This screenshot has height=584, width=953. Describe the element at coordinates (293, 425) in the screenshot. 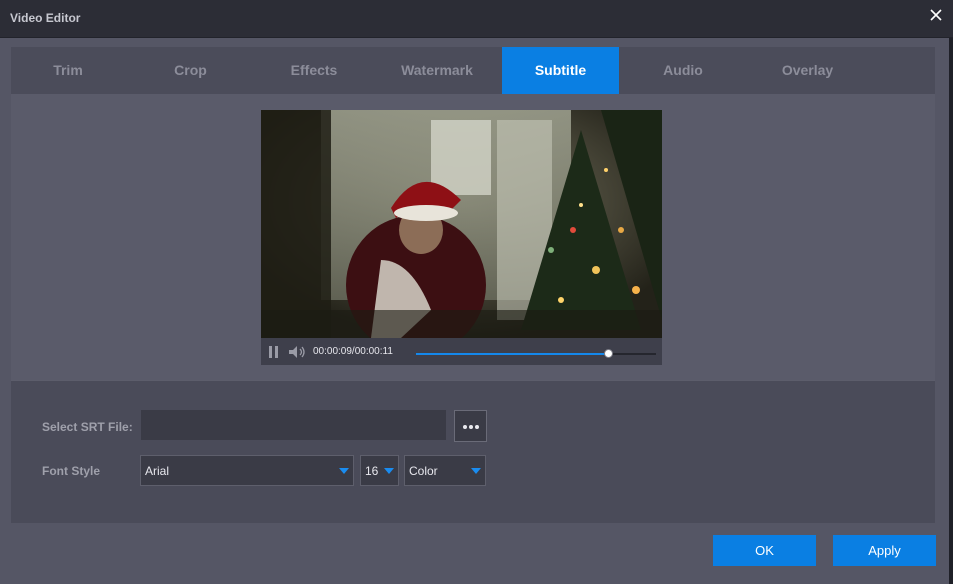

I see `srt-file-input` at that location.